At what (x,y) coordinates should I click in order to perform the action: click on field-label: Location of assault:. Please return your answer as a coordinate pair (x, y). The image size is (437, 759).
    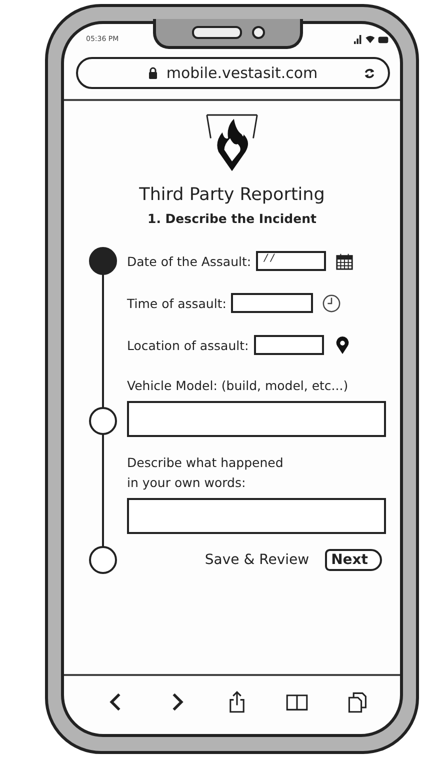
    Looking at the image, I should click on (188, 345).